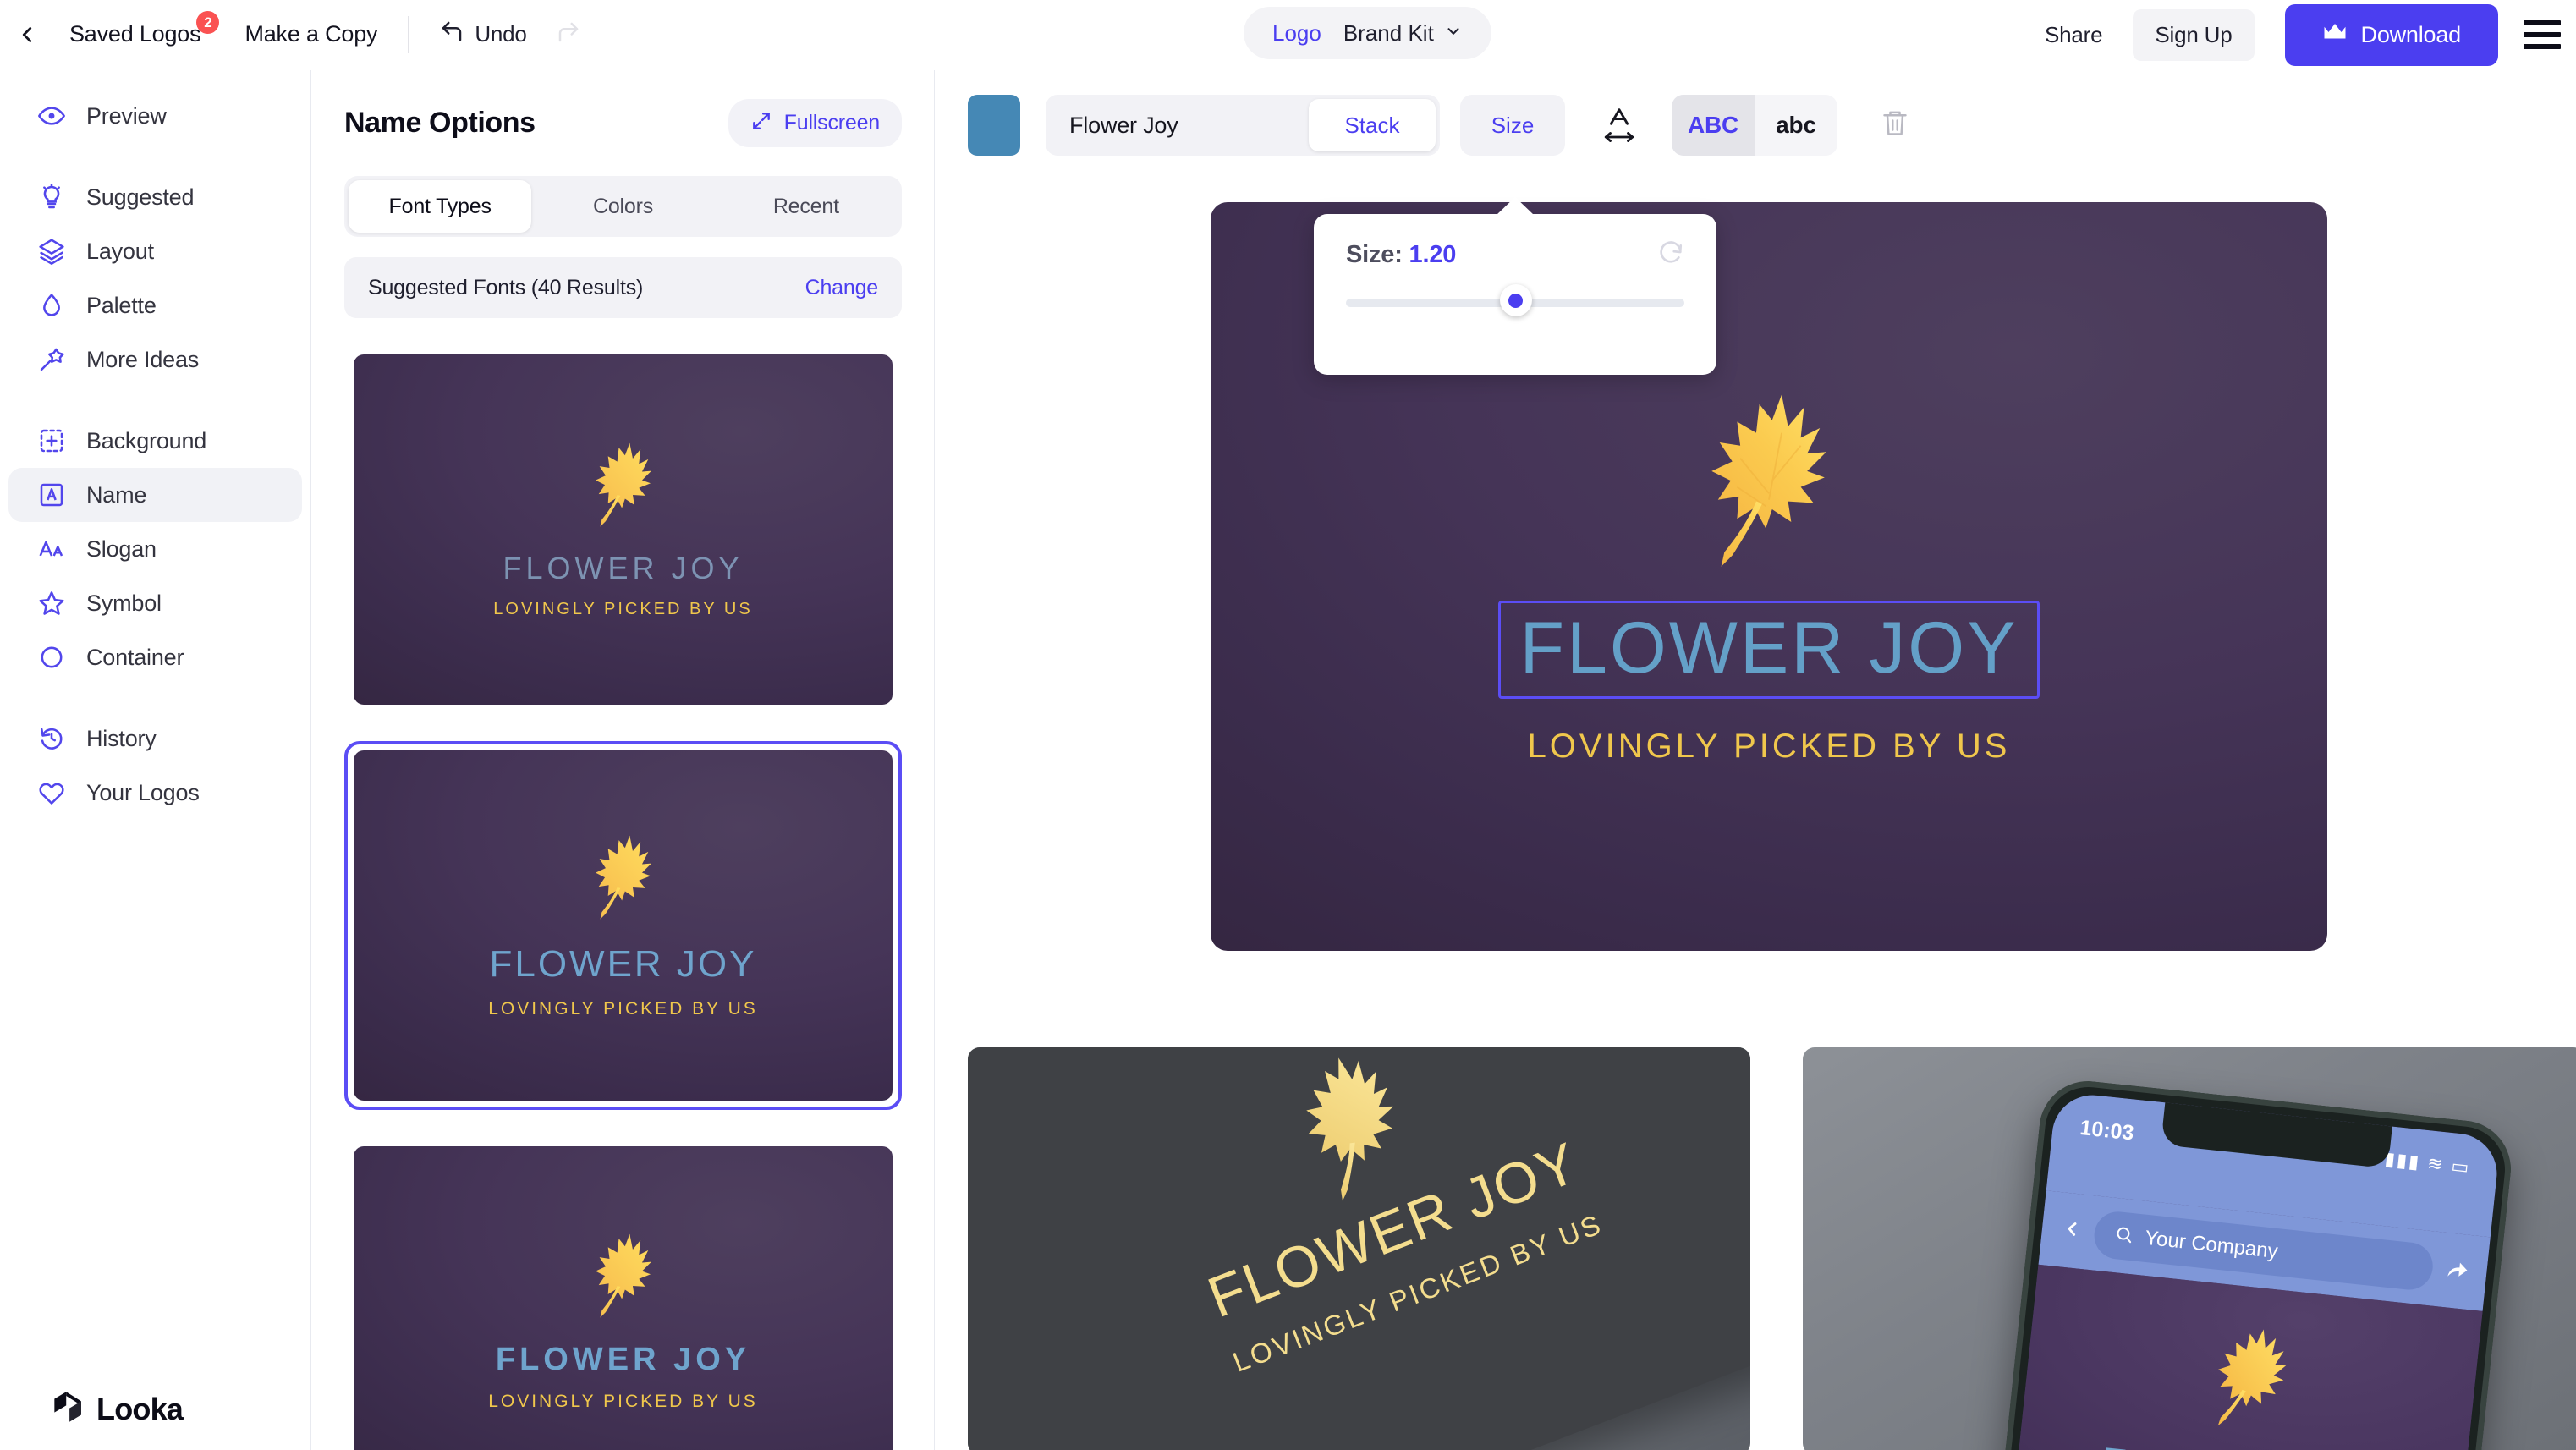  Describe the element at coordinates (2456, 1271) in the screenshot. I see `share-arrow-icon` at that location.